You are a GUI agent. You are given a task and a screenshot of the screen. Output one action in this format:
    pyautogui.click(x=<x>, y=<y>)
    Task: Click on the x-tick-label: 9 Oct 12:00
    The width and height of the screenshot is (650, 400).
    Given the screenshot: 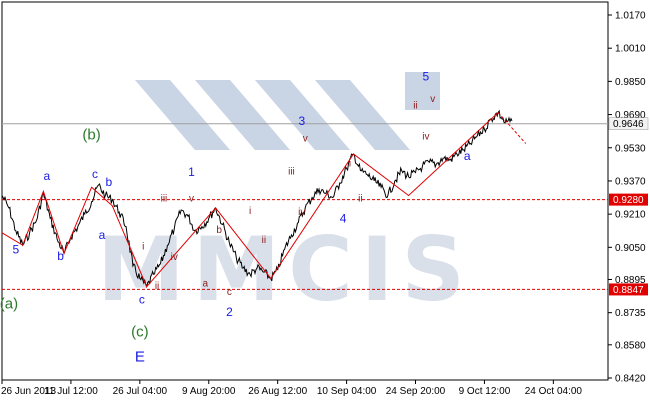 What is the action you would take?
    pyautogui.click(x=485, y=391)
    